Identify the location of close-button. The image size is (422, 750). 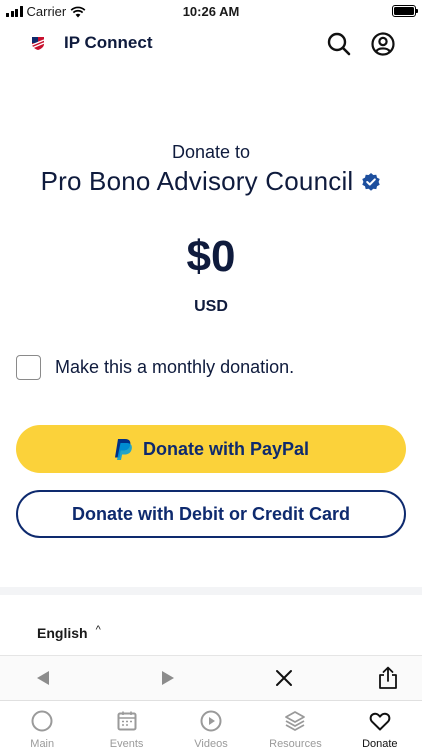
(284, 678).